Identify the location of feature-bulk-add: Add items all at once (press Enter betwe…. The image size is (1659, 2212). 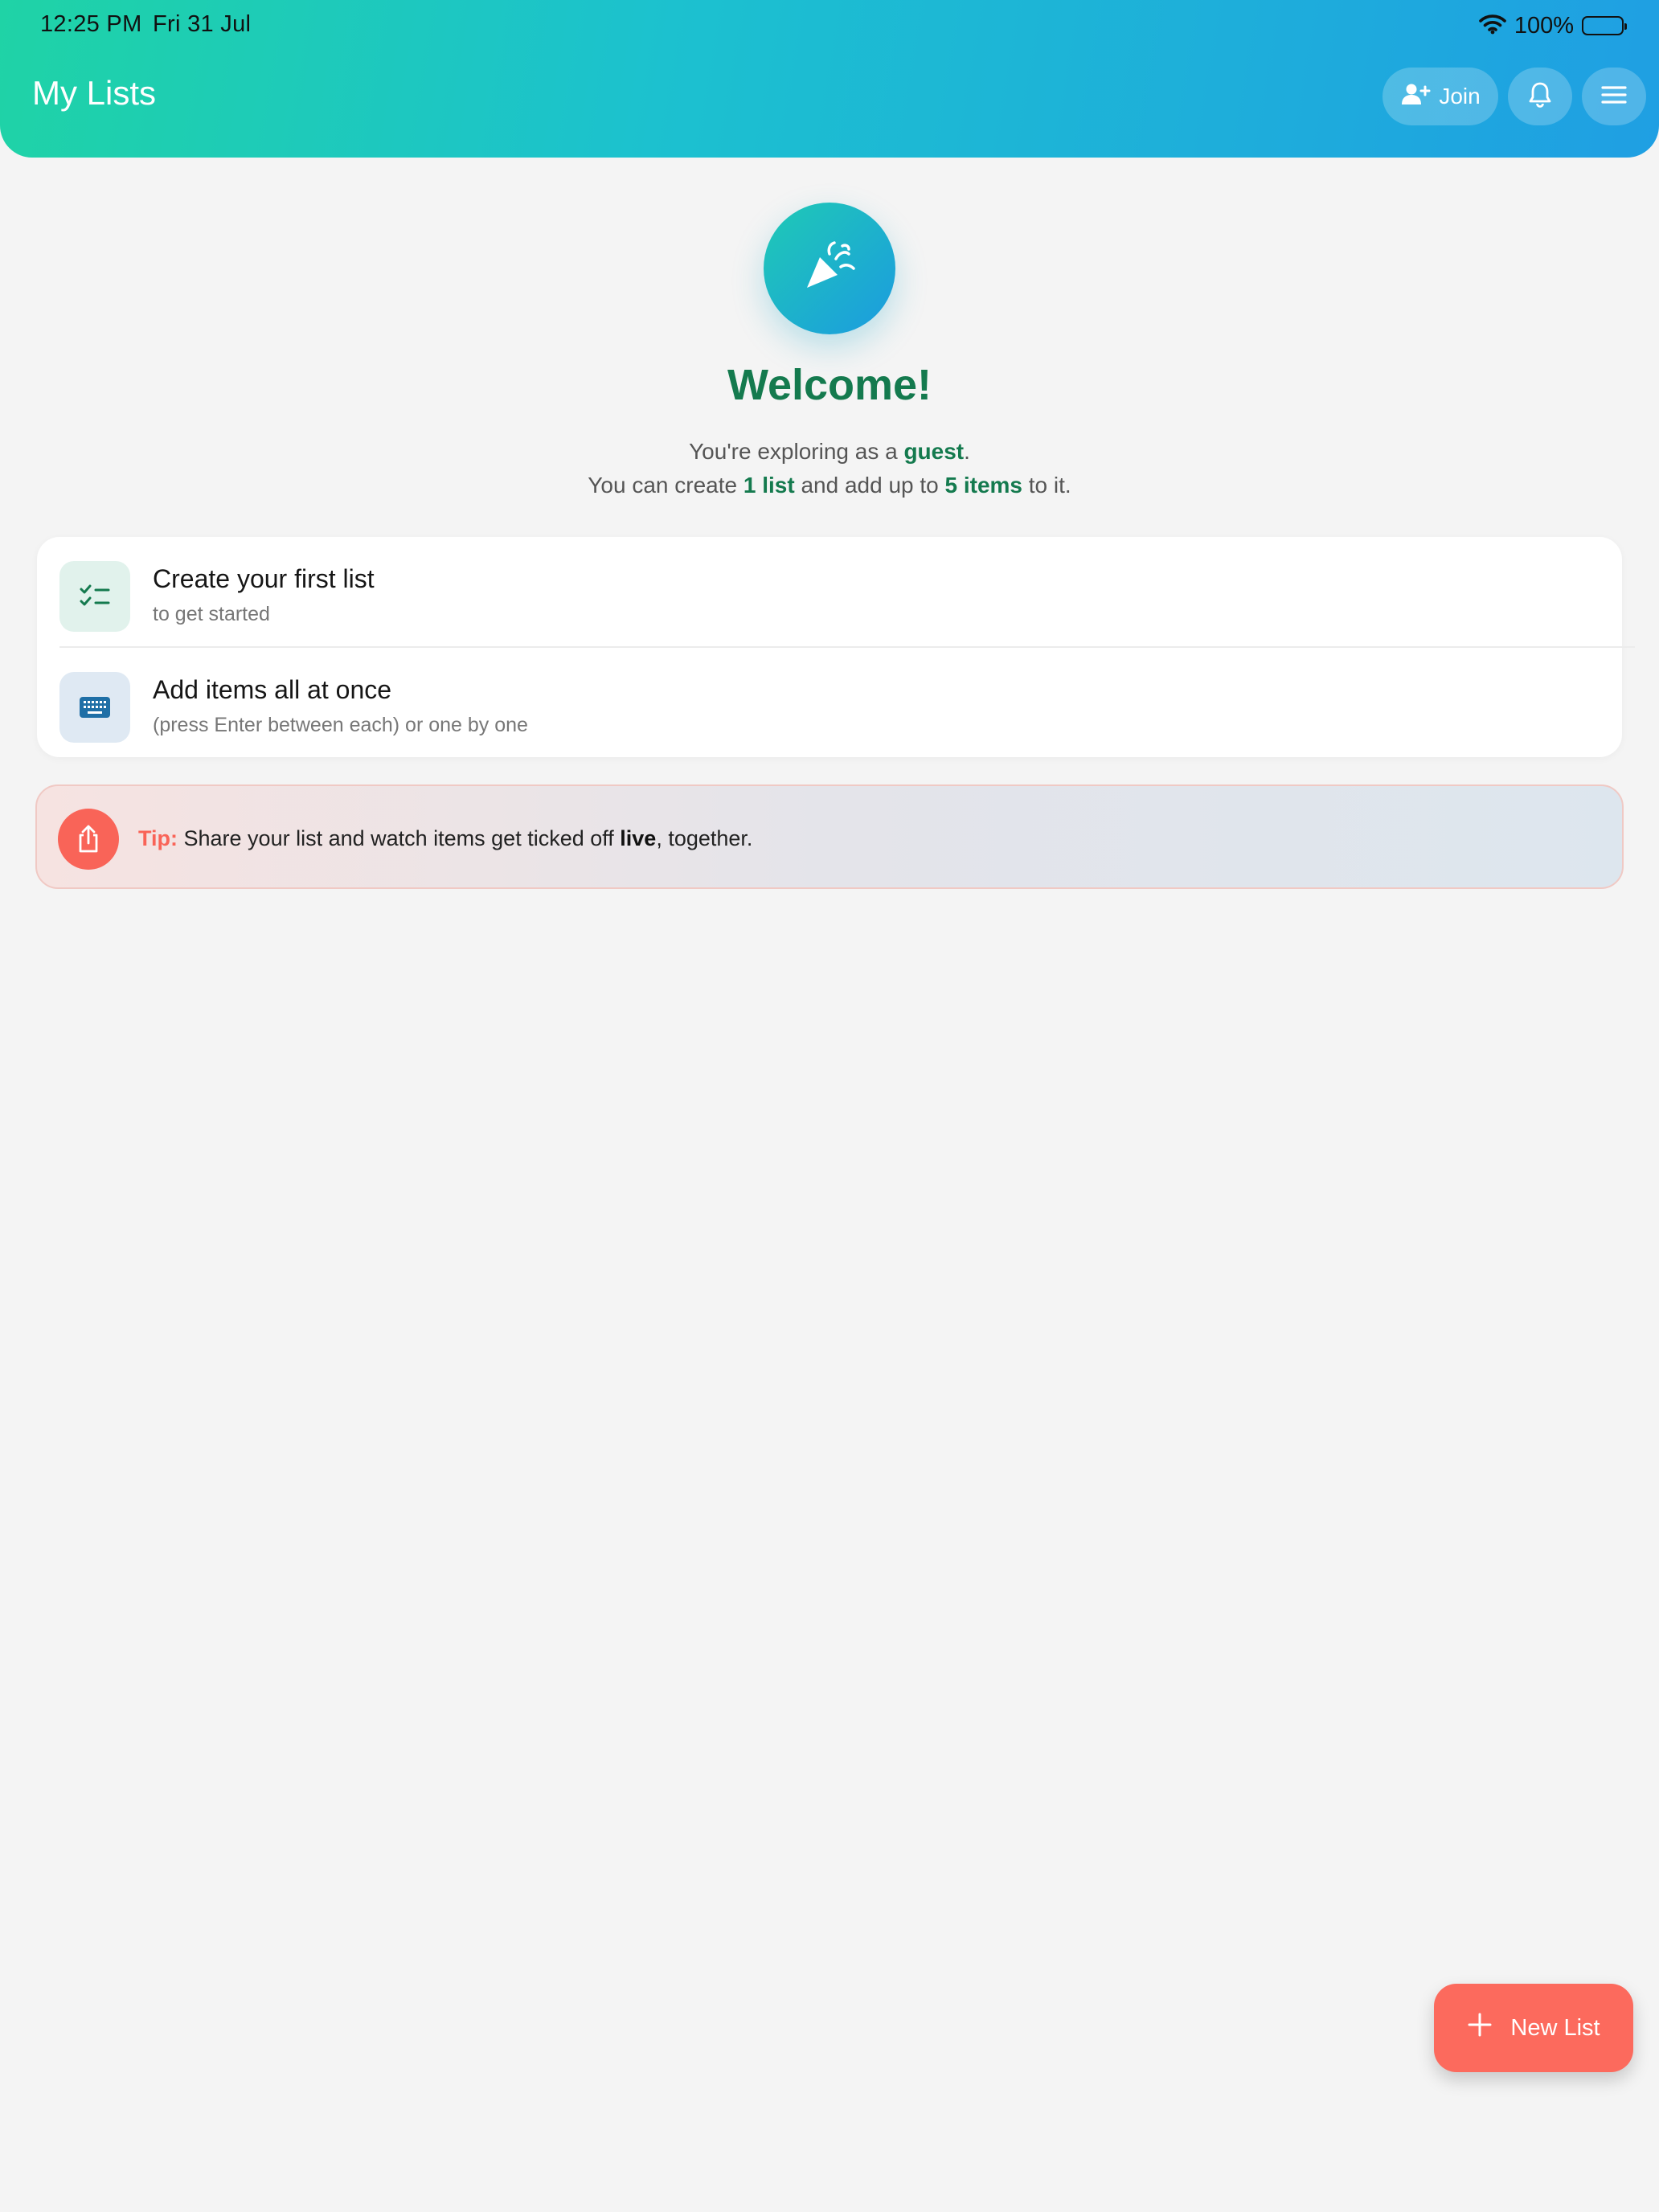
(829, 707).